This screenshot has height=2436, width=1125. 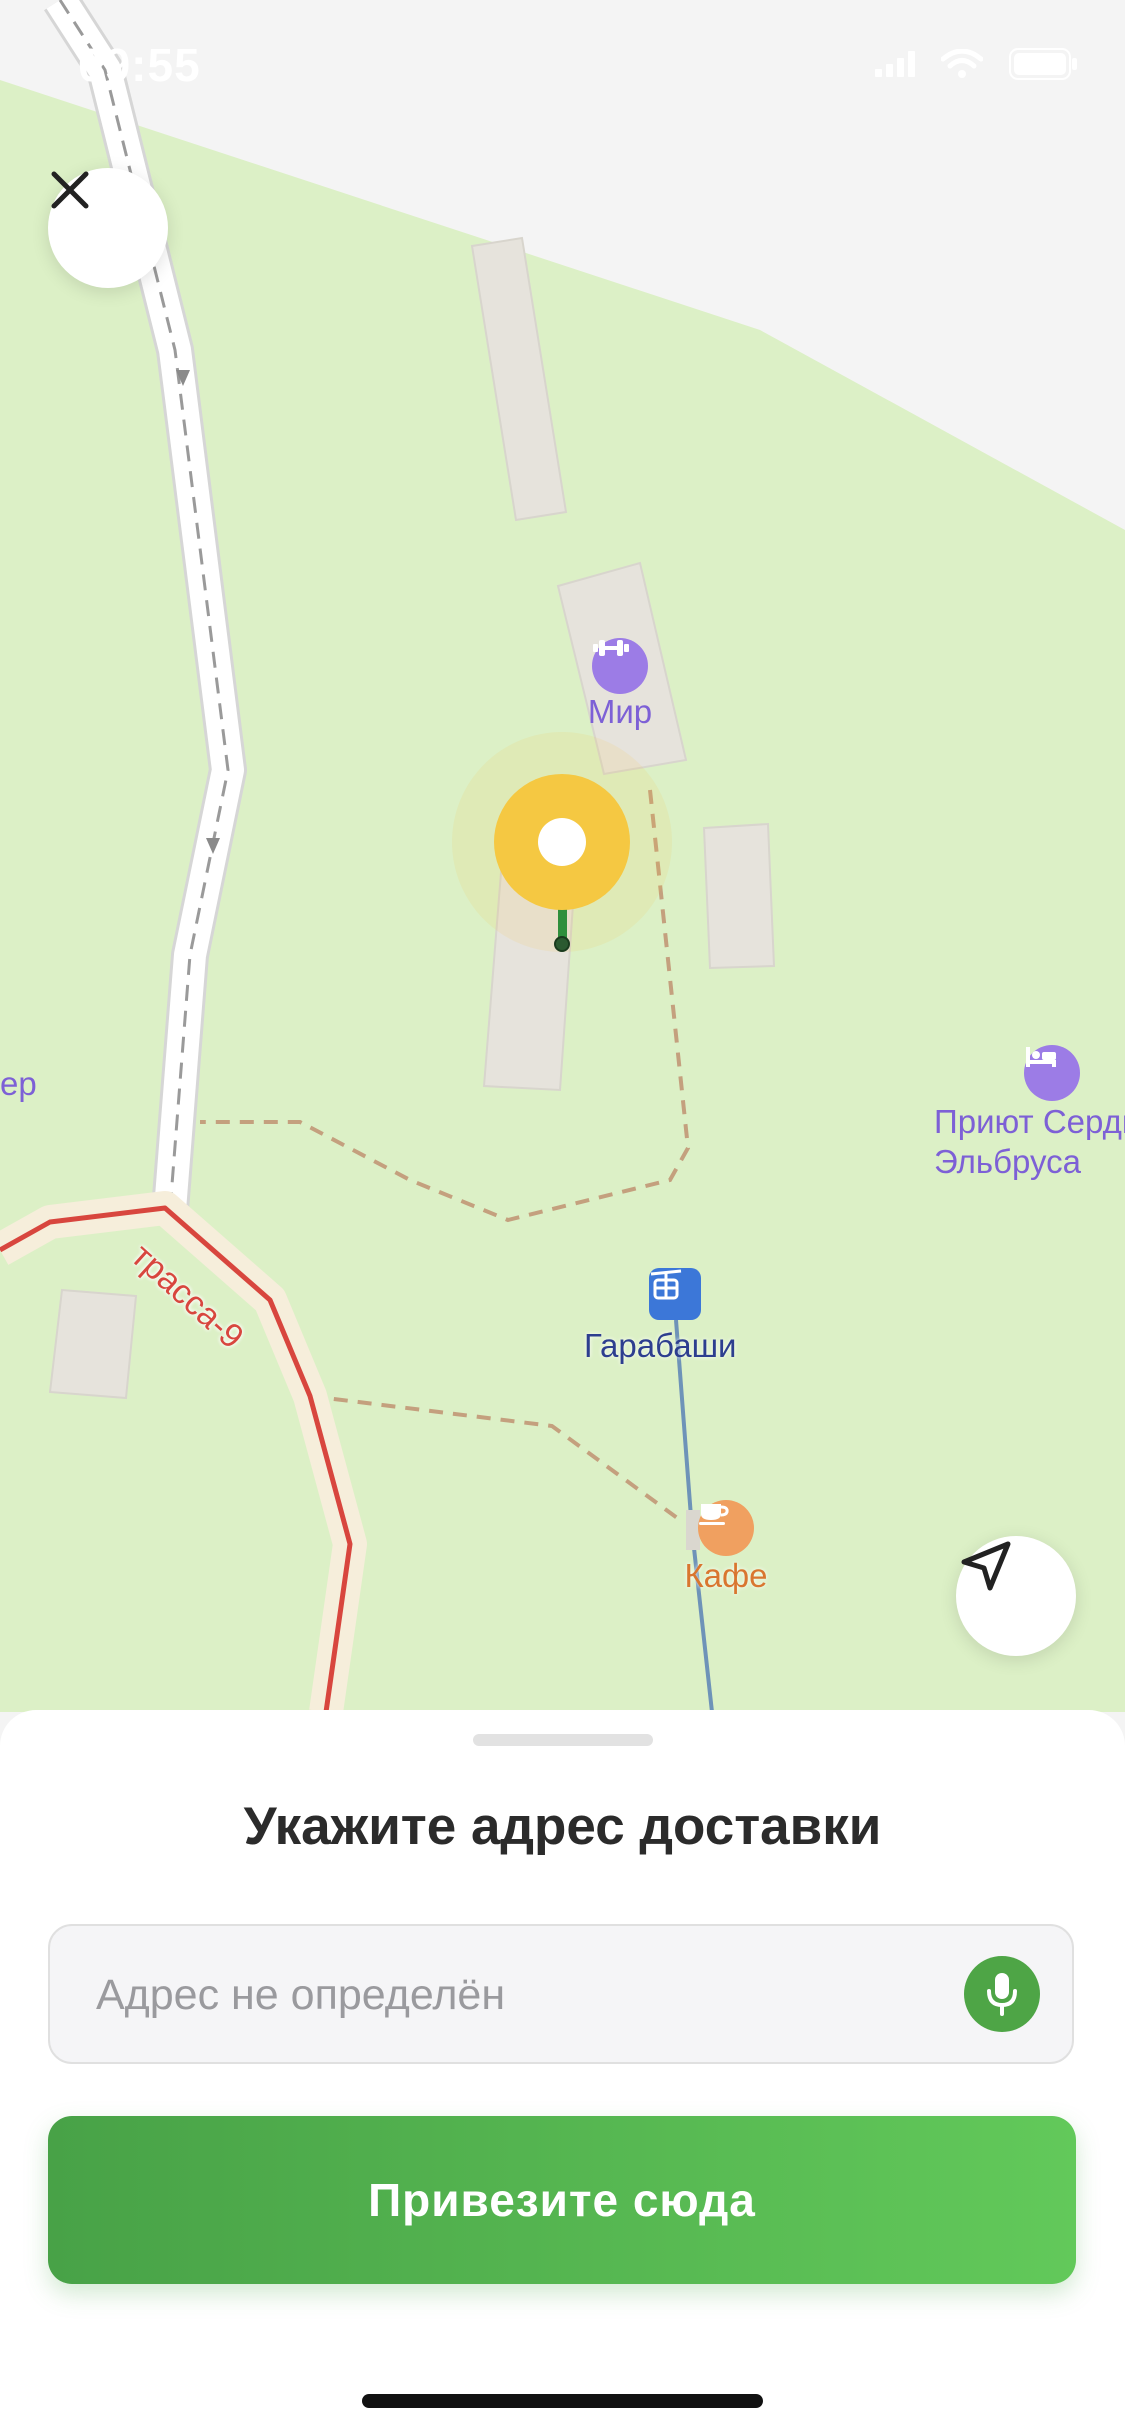 I want to click on wifi-icon, so click(x=962, y=63).